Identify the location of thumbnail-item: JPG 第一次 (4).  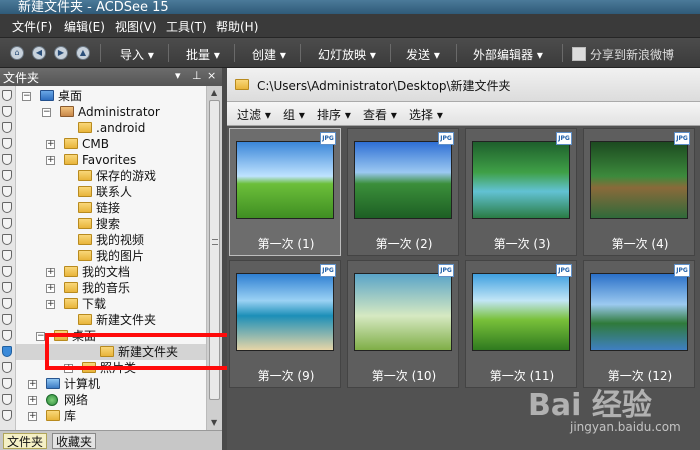
(639, 192).